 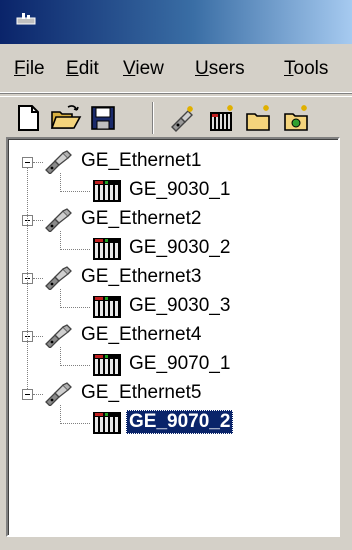 What do you see at coordinates (180, 422) in the screenshot?
I see `device-node-label-selected: GE_9070_2` at bounding box center [180, 422].